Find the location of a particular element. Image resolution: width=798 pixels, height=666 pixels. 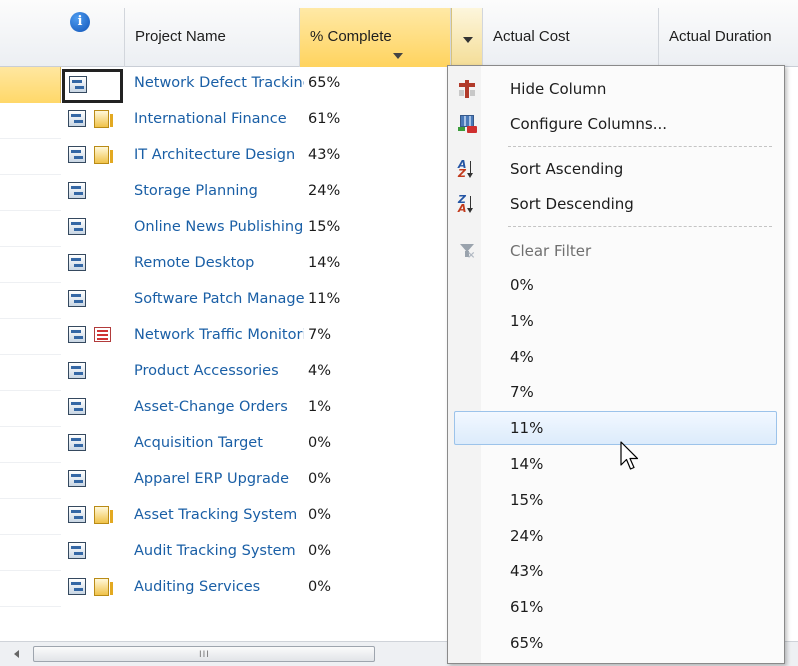

pct-complete-cell: 4% is located at coordinates (320, 371).